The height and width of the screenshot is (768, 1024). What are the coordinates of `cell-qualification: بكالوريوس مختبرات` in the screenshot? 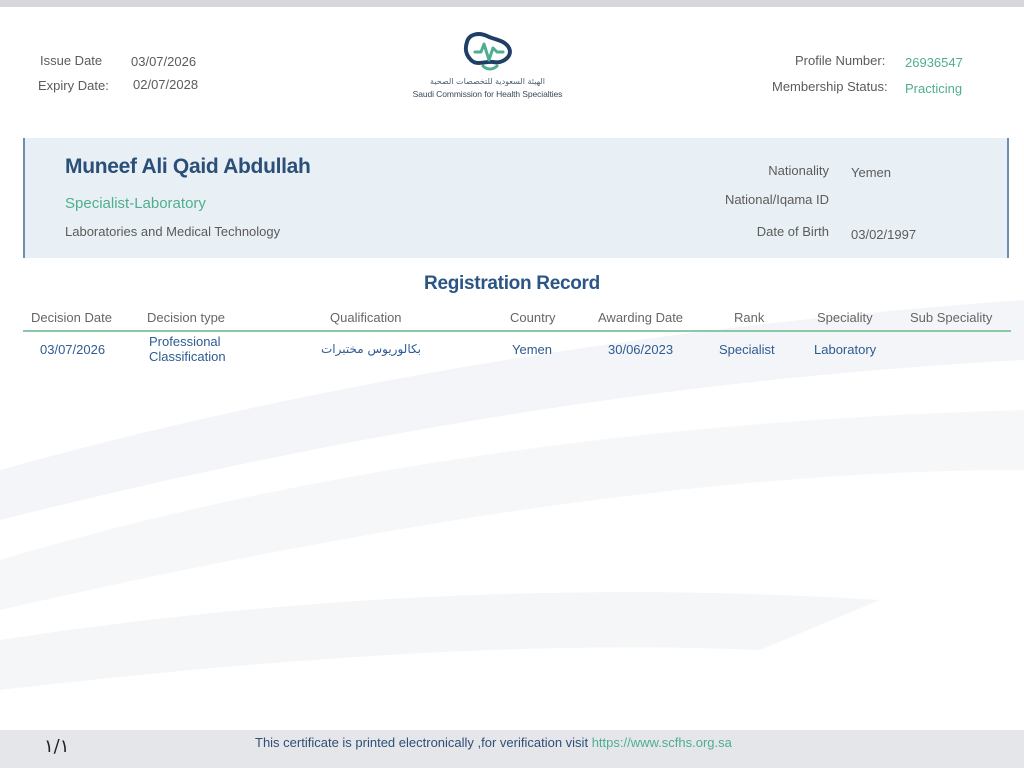 It's located at (371, 349).